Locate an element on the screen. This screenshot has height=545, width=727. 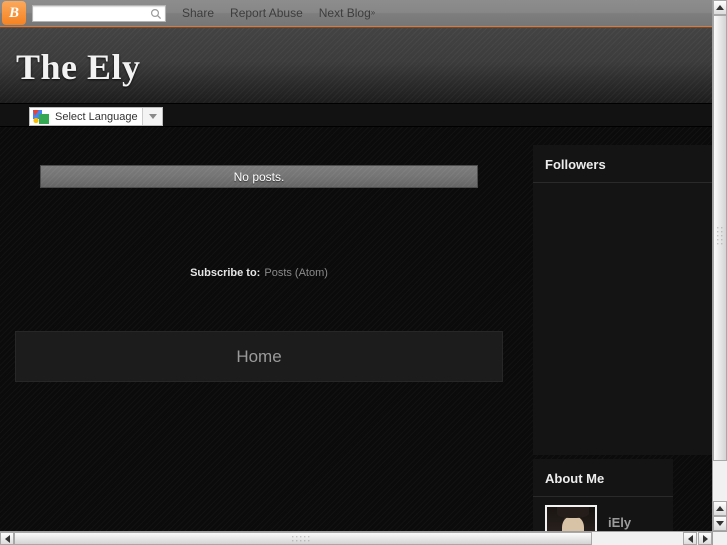
scroll-up-button-bottom is located at coordinates (720, 508).